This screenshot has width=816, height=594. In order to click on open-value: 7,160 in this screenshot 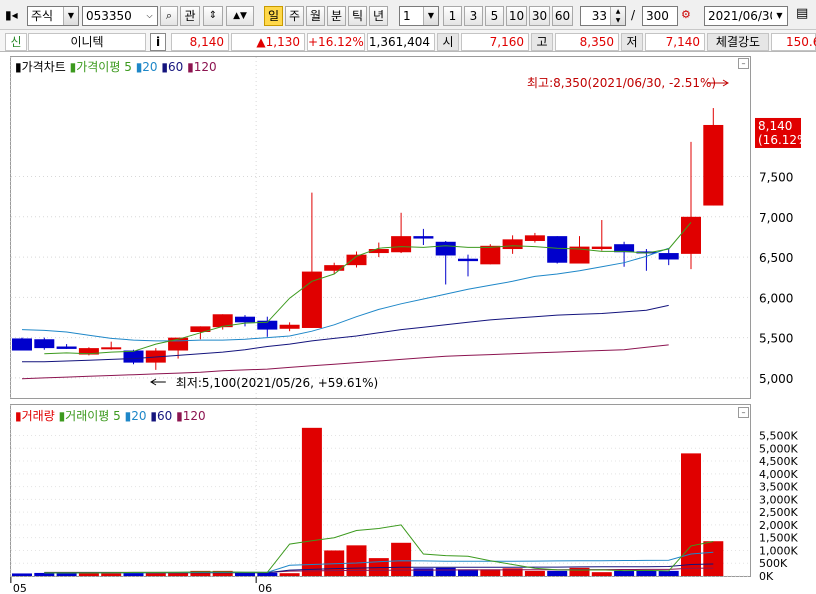, I will do `click(495, 42)`.